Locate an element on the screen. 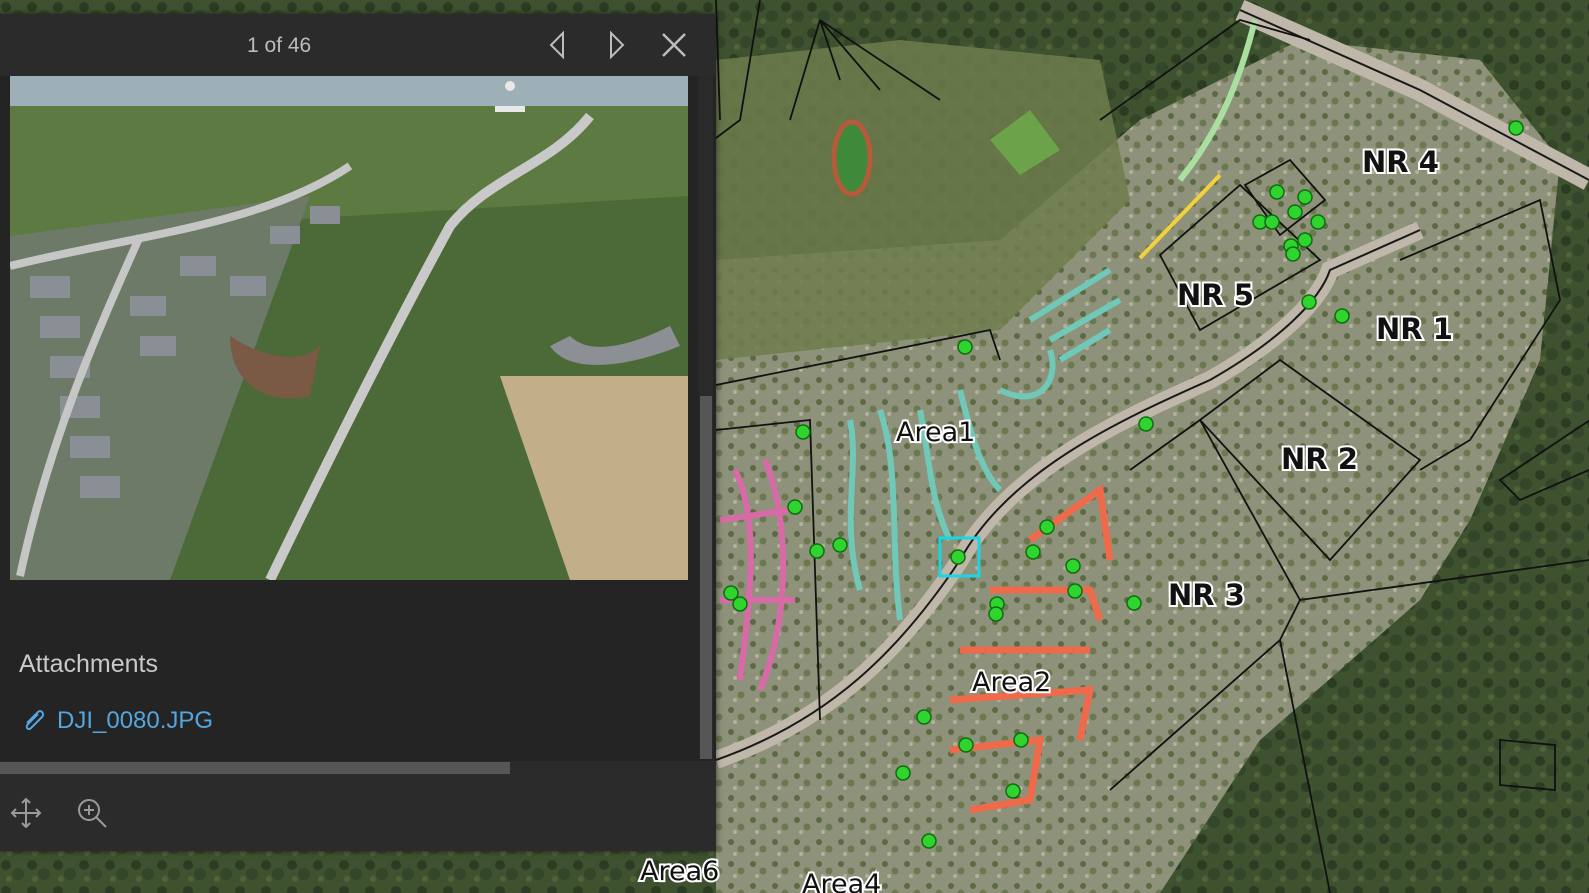  popup-toolbar is located at coordinates (358, 813).